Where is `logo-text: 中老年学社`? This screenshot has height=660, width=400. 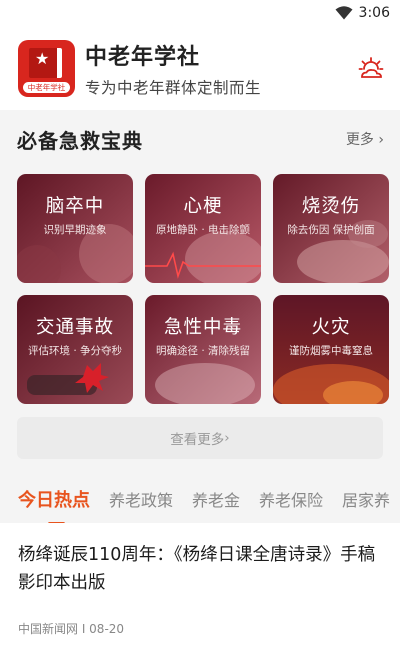 logo-text: 中老年学社 is located at coordinates (46, 87).